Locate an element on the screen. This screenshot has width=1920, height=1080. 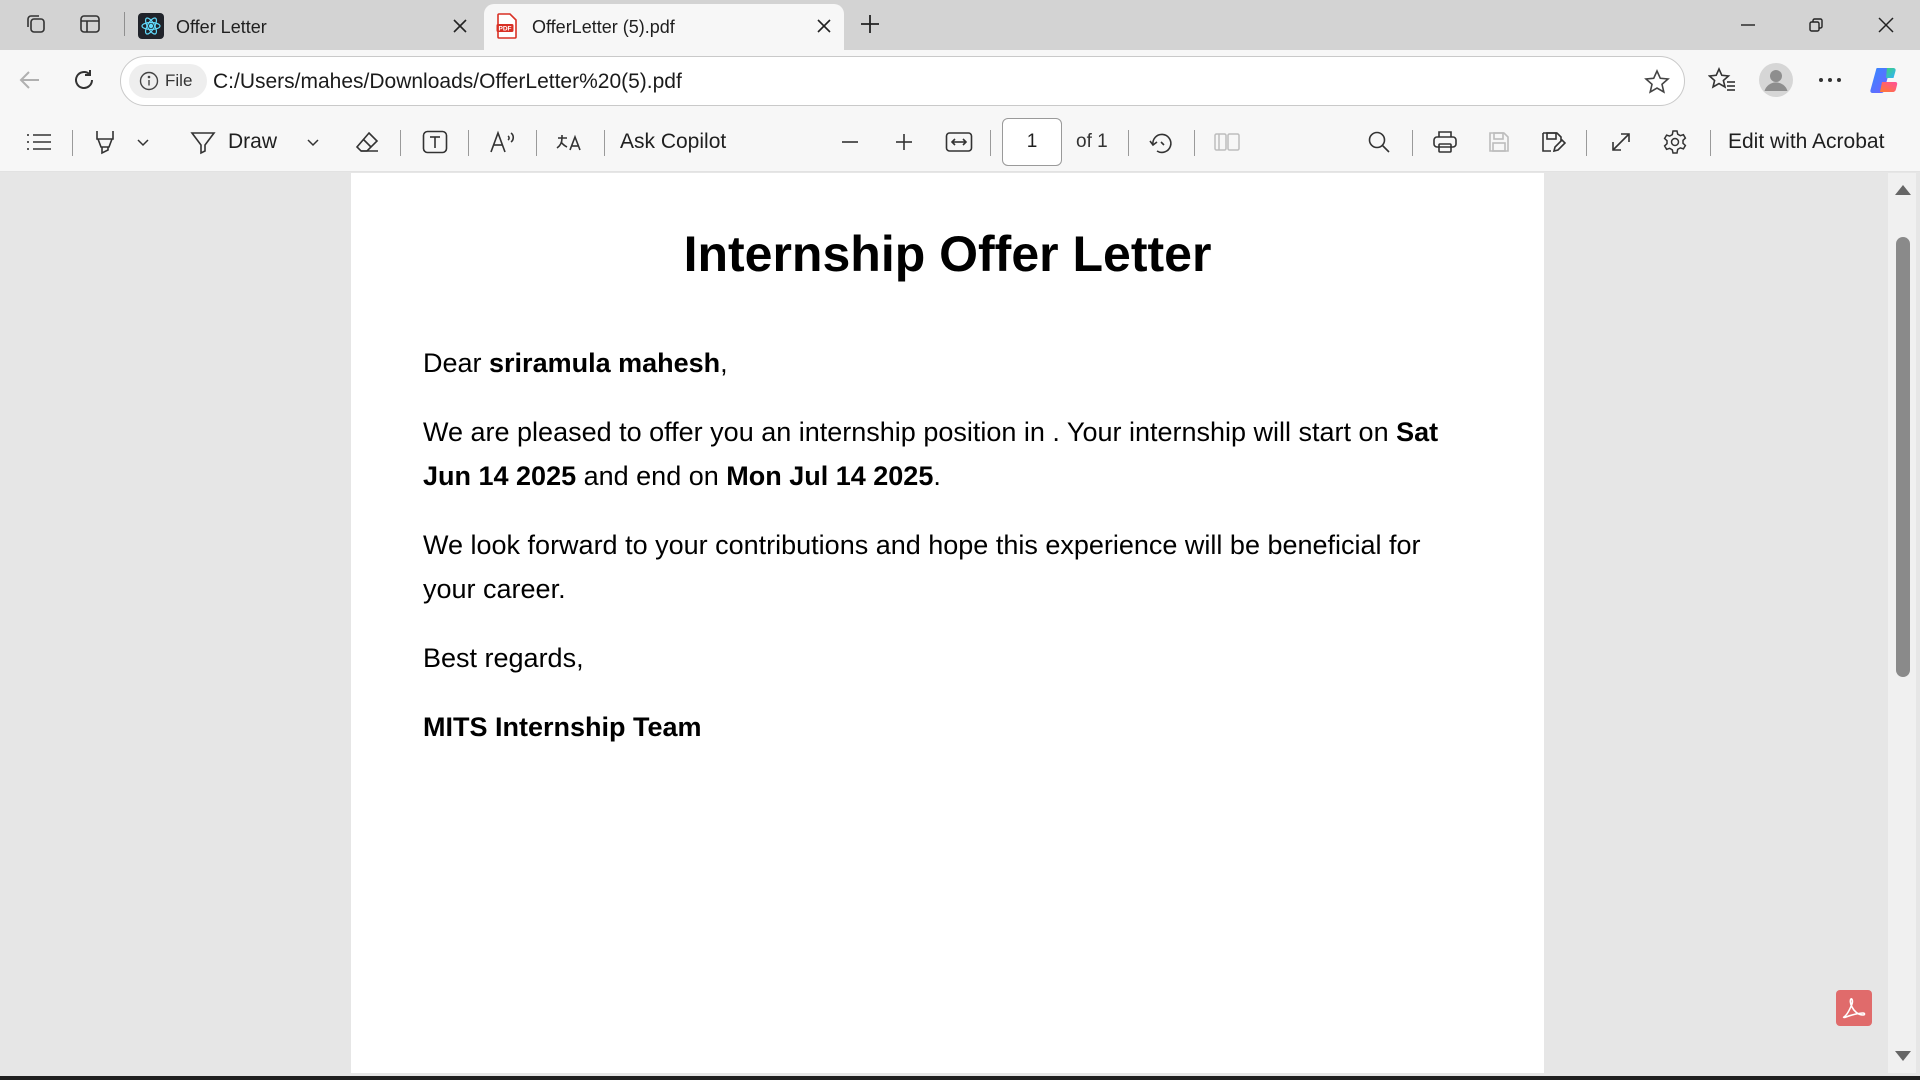
scrollbar-thumb is located at coordinates (1903, 457).